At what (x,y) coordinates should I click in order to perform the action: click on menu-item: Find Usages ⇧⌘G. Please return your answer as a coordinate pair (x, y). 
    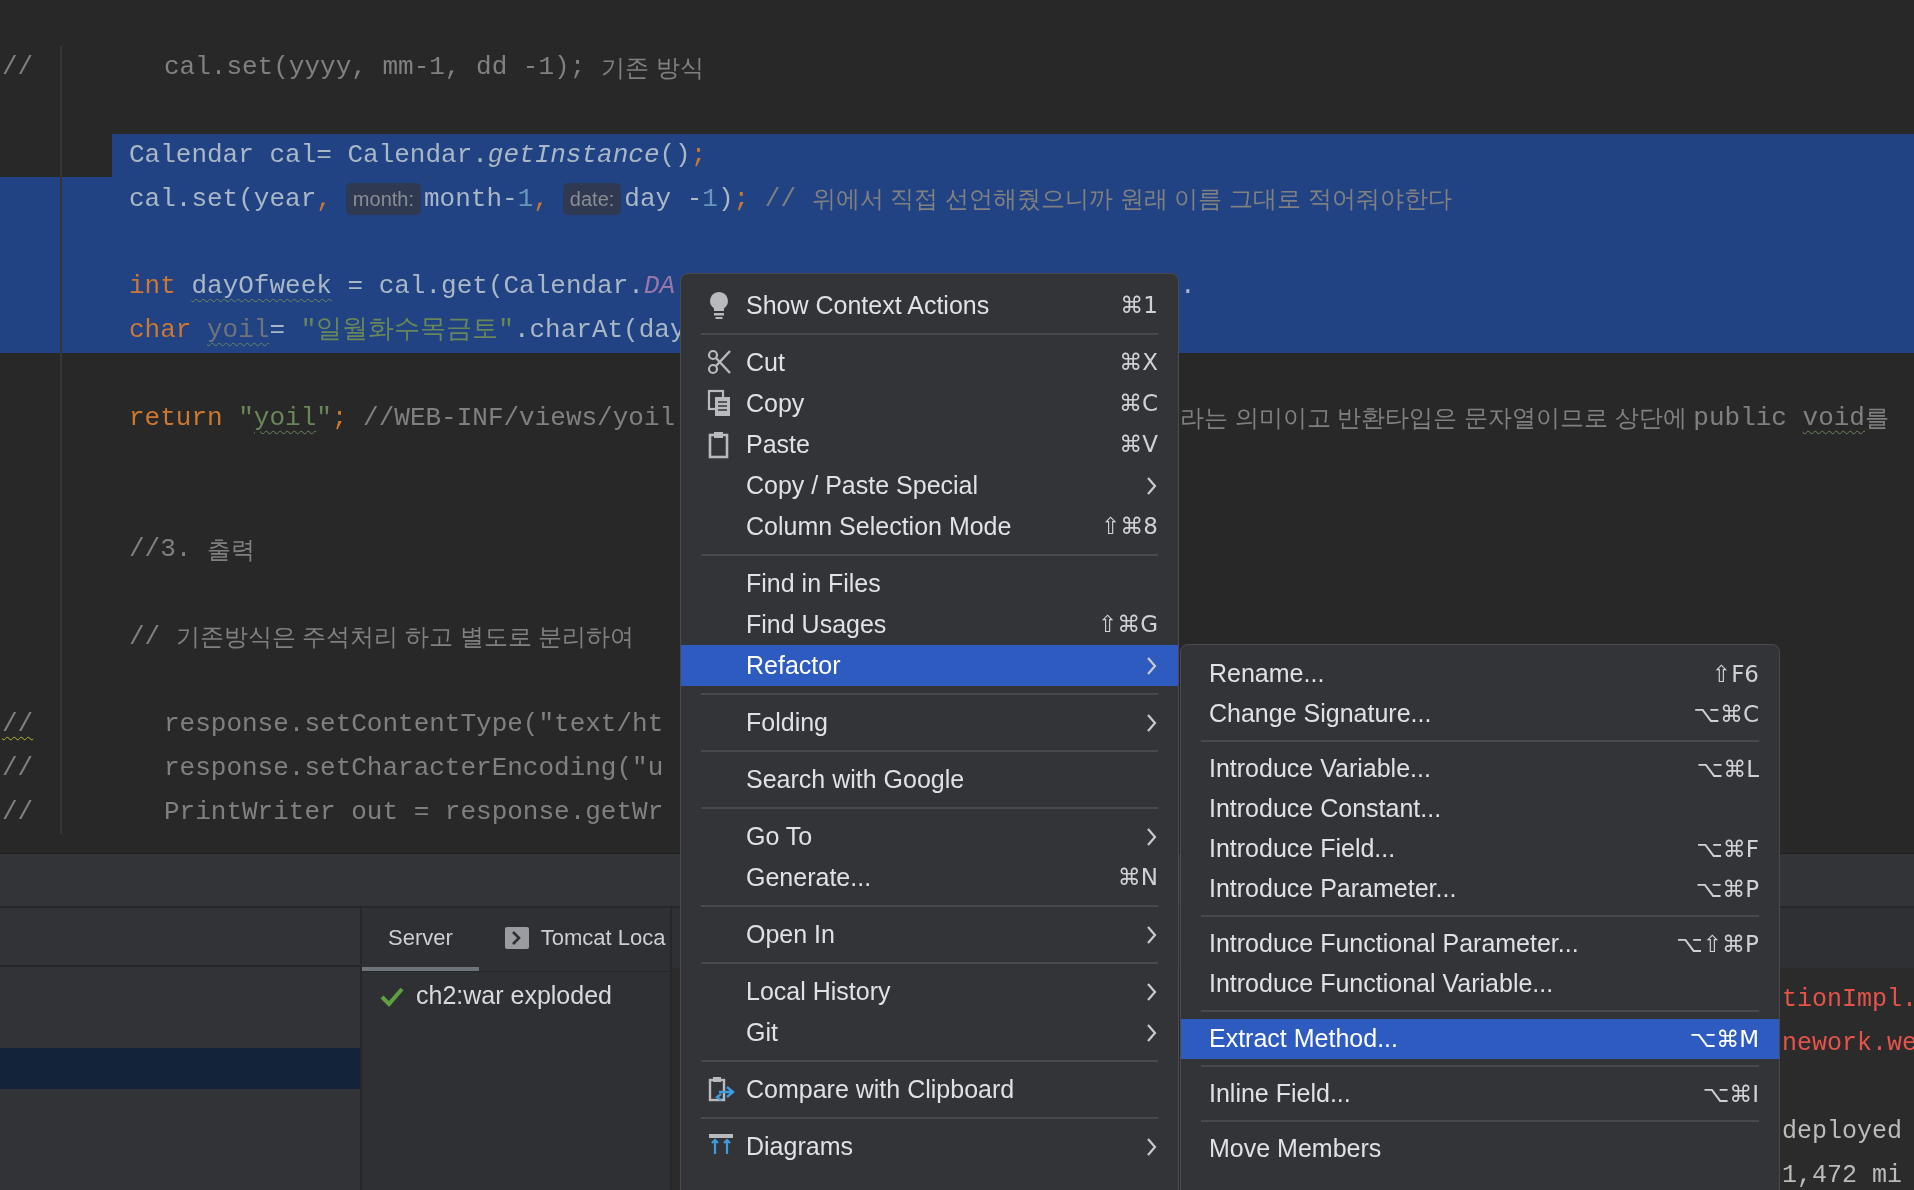
    Looking at the image, I should click on (929, 624).